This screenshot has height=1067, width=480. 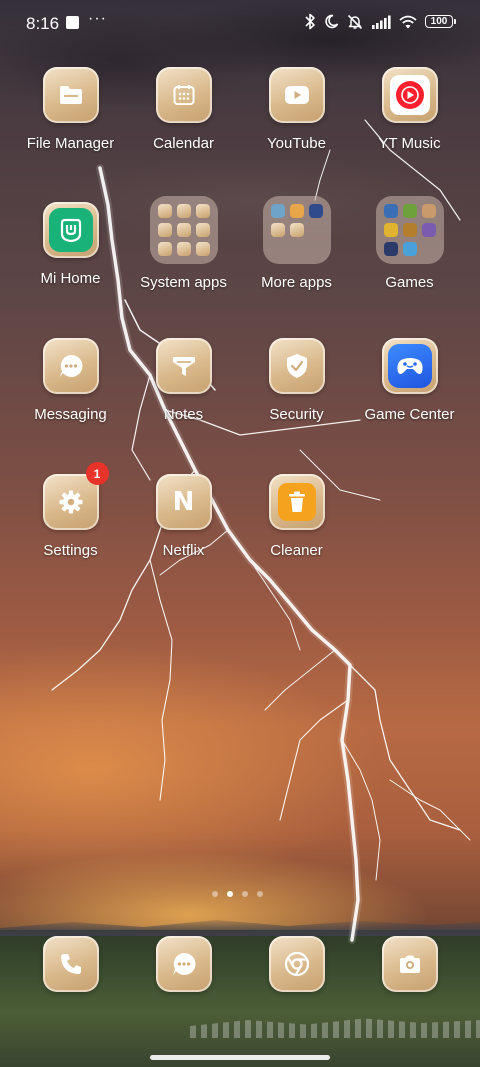 I want to click on bluetooth-icon, so click(x=310, y=21).